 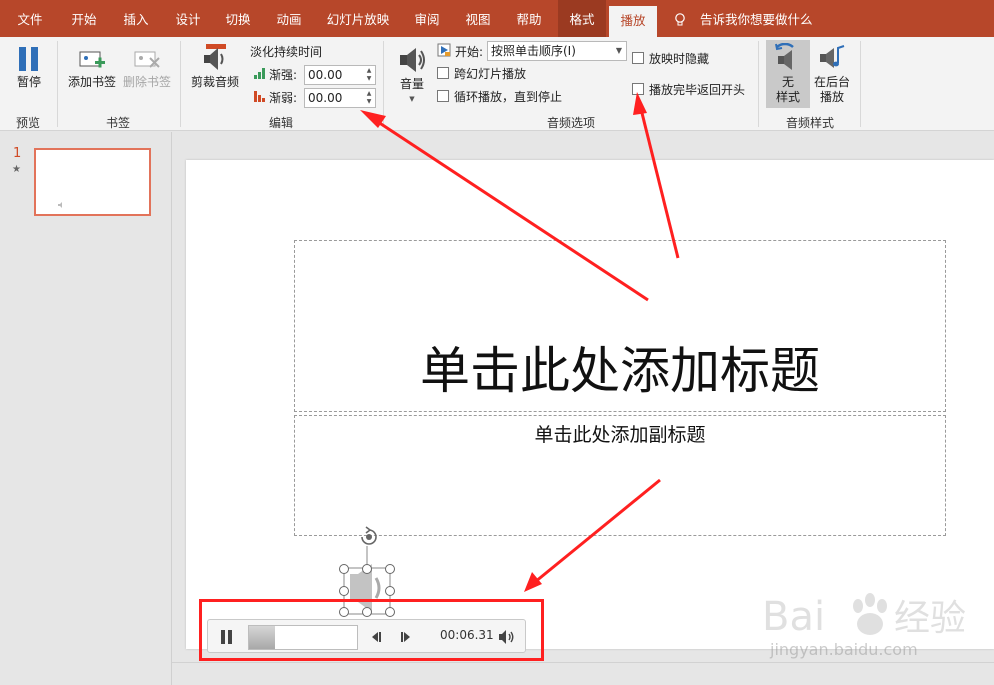 I want to click on tab-home: 开始, so click(x=84, y=18).